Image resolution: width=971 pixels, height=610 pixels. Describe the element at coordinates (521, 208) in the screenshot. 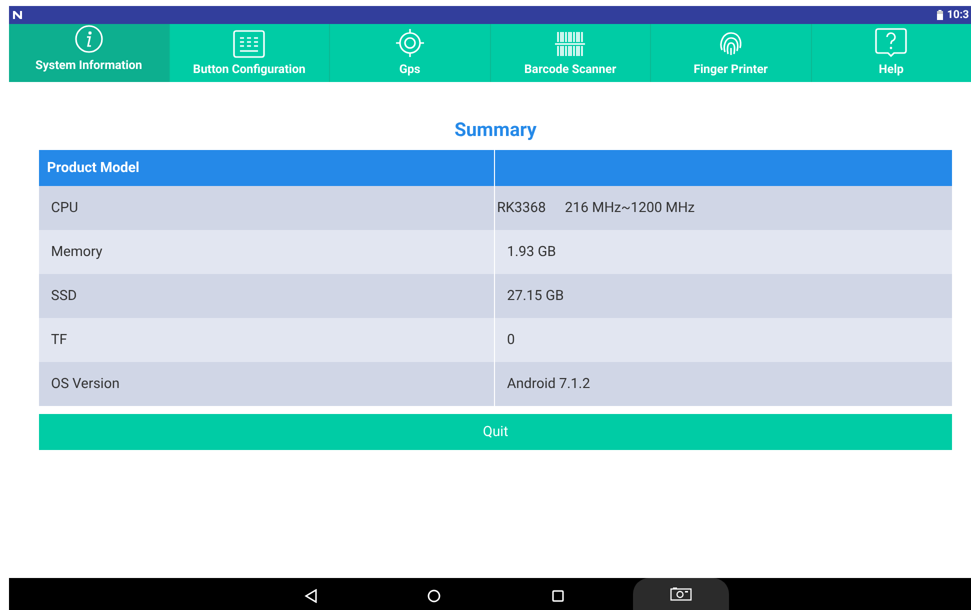

I see `cell-value: RK3368` at that location.